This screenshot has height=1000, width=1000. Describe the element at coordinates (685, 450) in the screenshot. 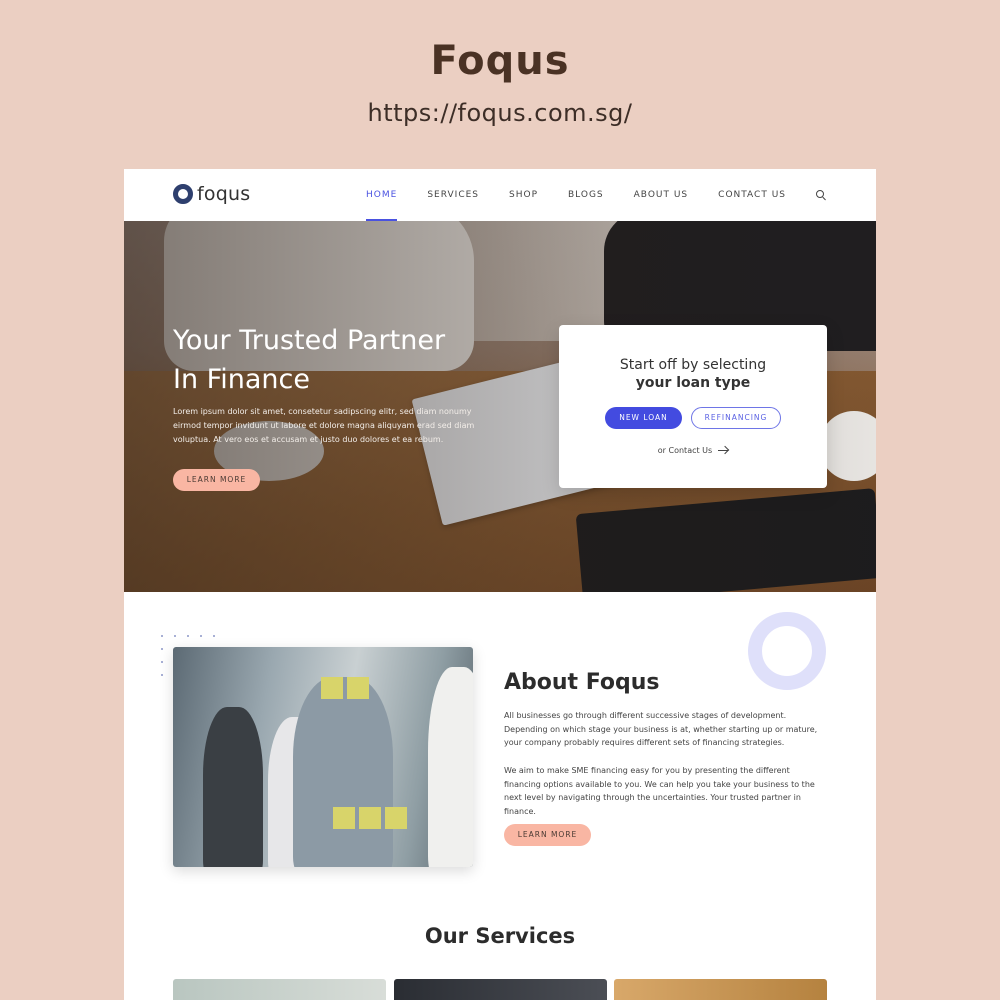

I see `contact-us-label: or Contact Us` at that location.